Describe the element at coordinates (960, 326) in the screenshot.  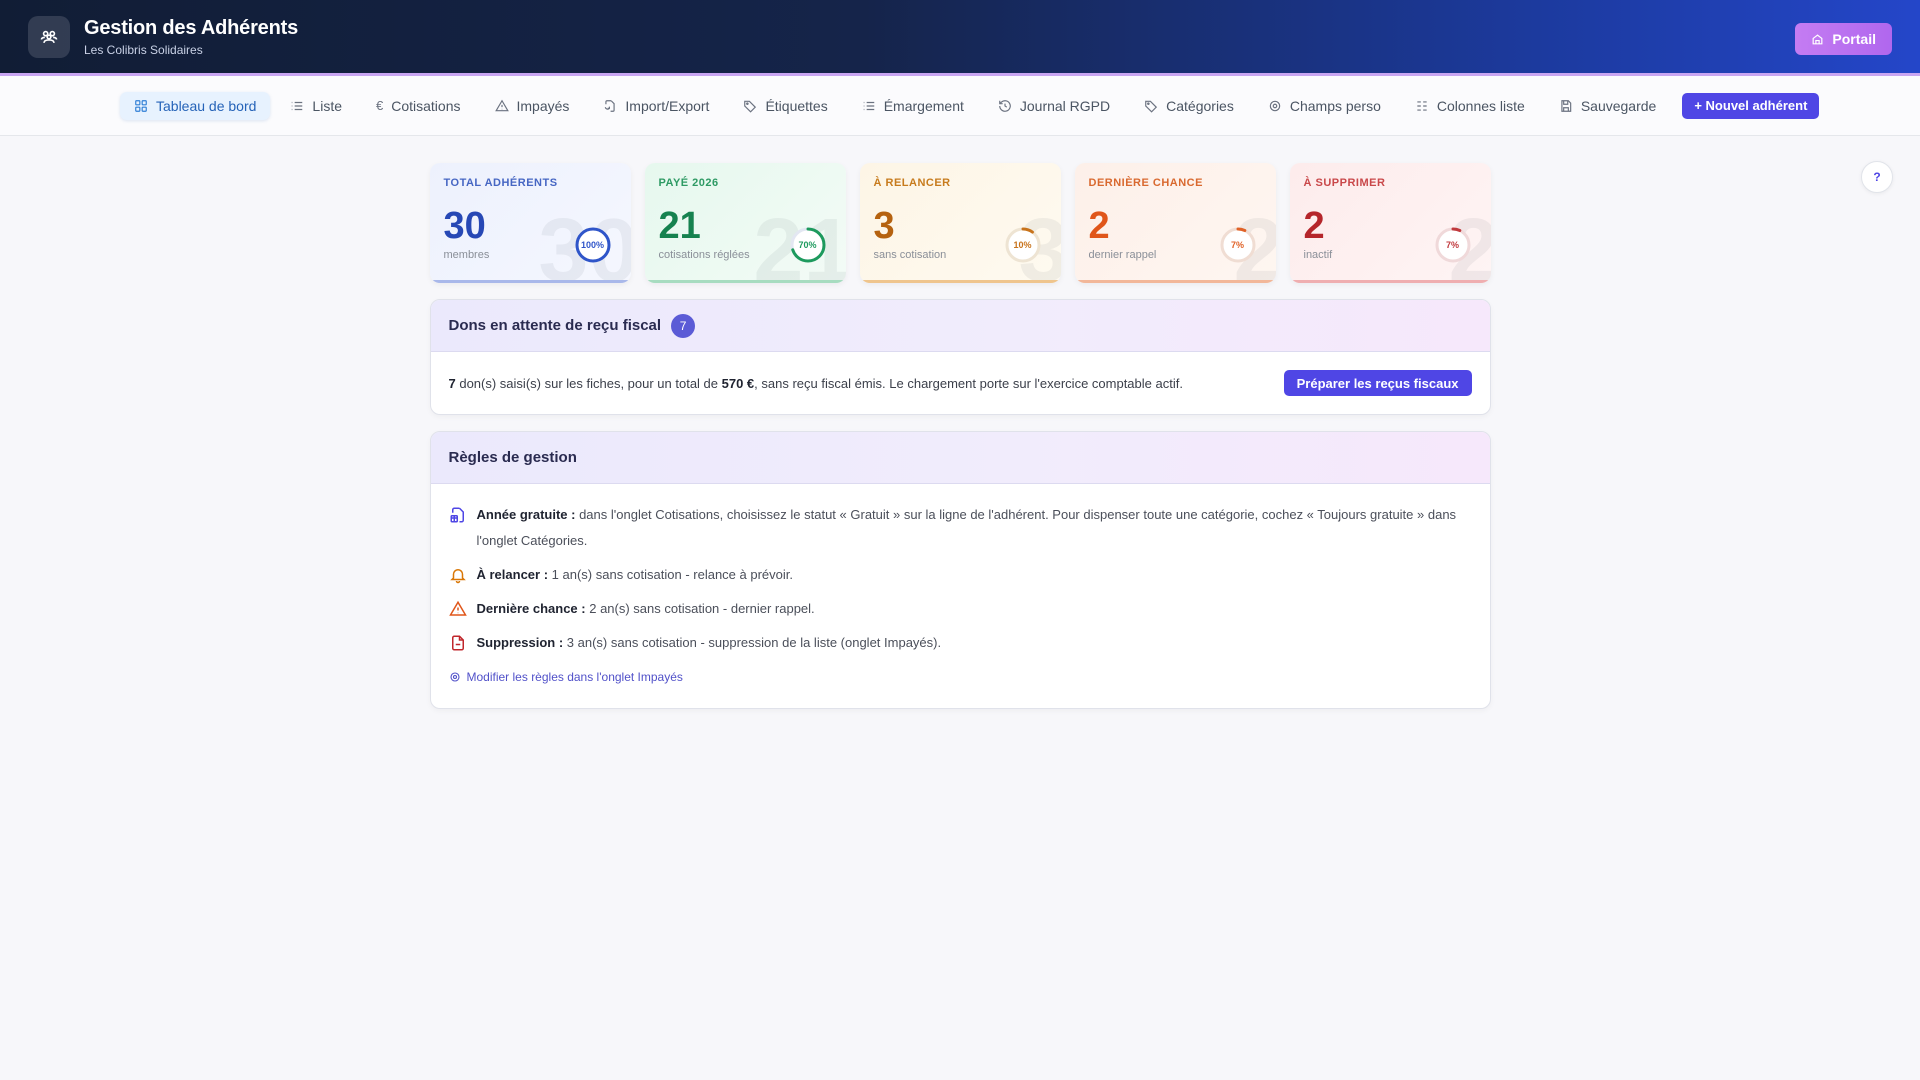
I see `donations-header: Dons en attente de reçu fiscal 7` at that location.